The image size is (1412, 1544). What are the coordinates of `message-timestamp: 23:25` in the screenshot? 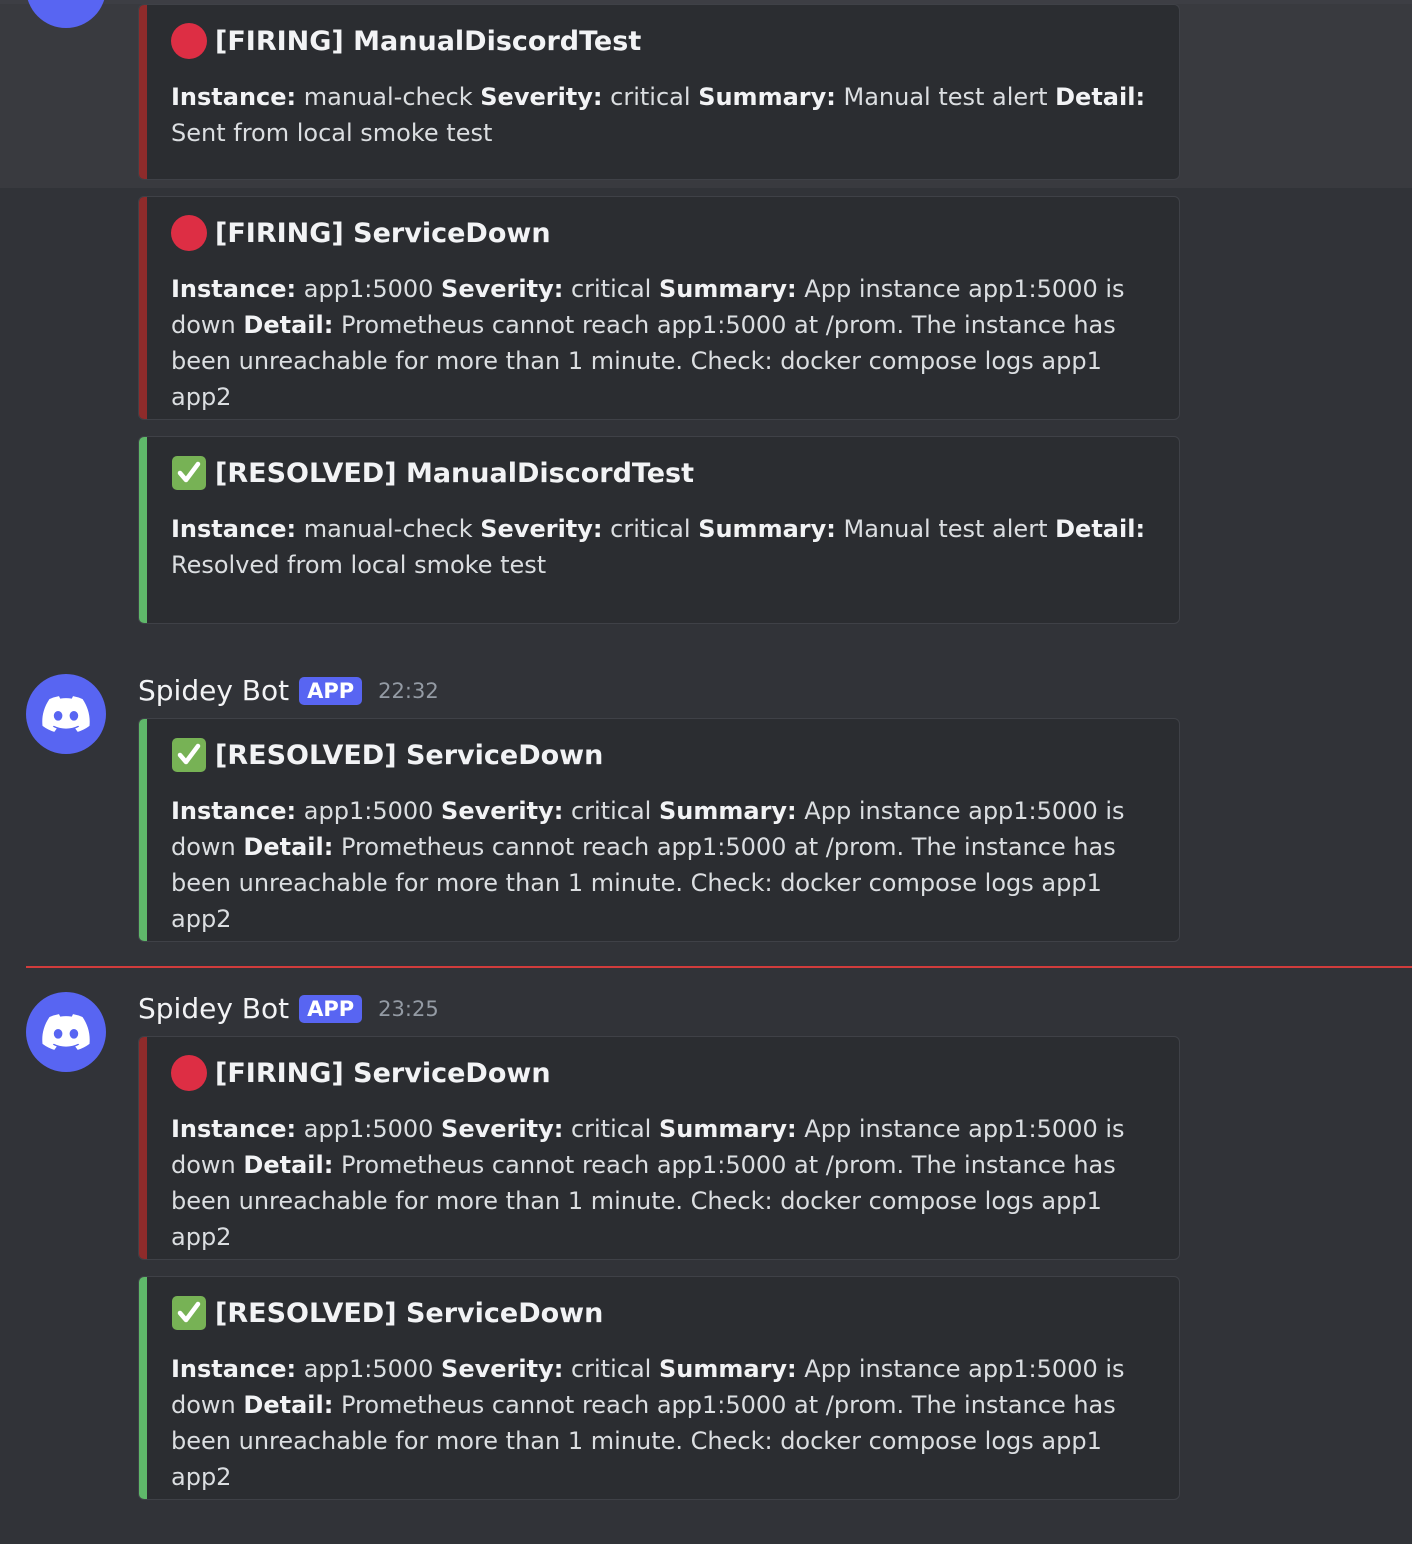 It's located at (408, 1009).